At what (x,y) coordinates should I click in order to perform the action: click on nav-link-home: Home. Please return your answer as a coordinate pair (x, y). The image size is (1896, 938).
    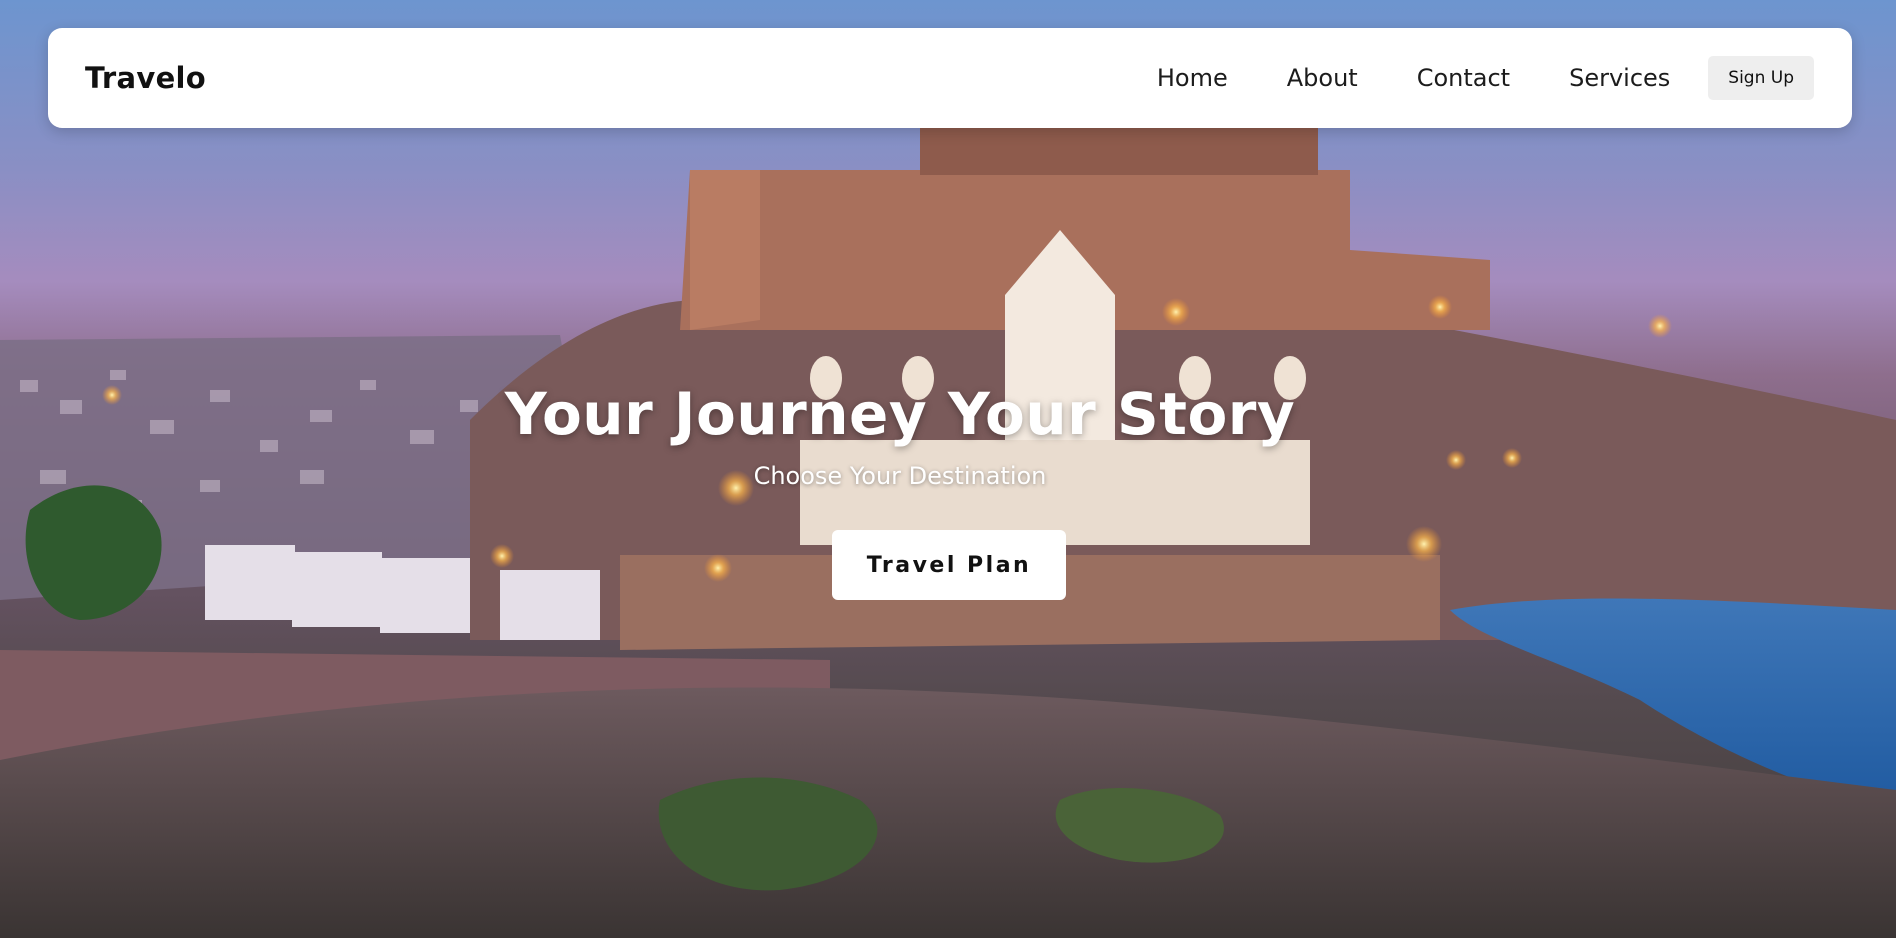
    Looking at the image, I should click on (1192, 78).